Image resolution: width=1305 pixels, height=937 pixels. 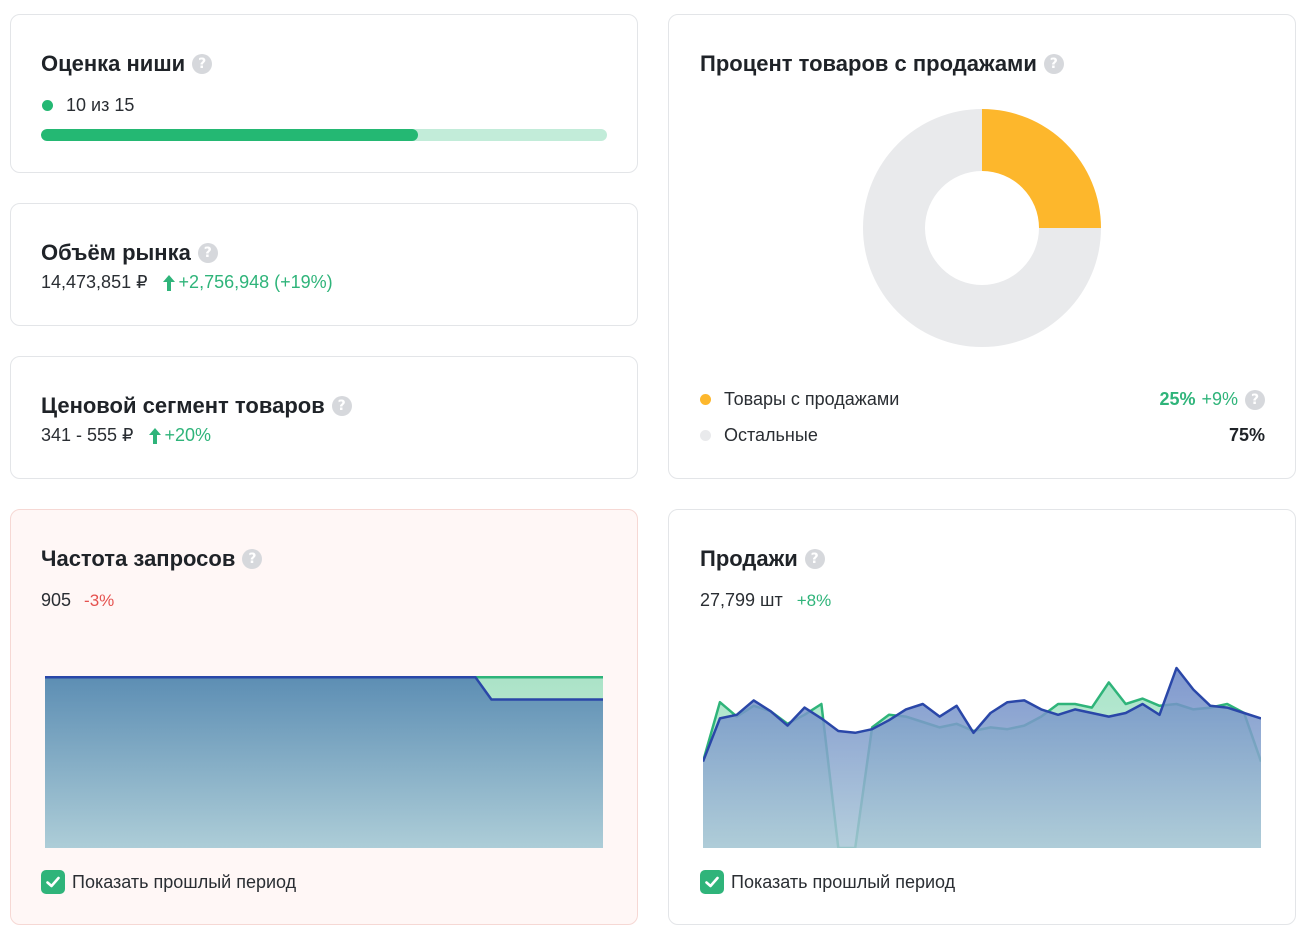 I want to click on legend-change: +9%, so click(x=1219, y=399).